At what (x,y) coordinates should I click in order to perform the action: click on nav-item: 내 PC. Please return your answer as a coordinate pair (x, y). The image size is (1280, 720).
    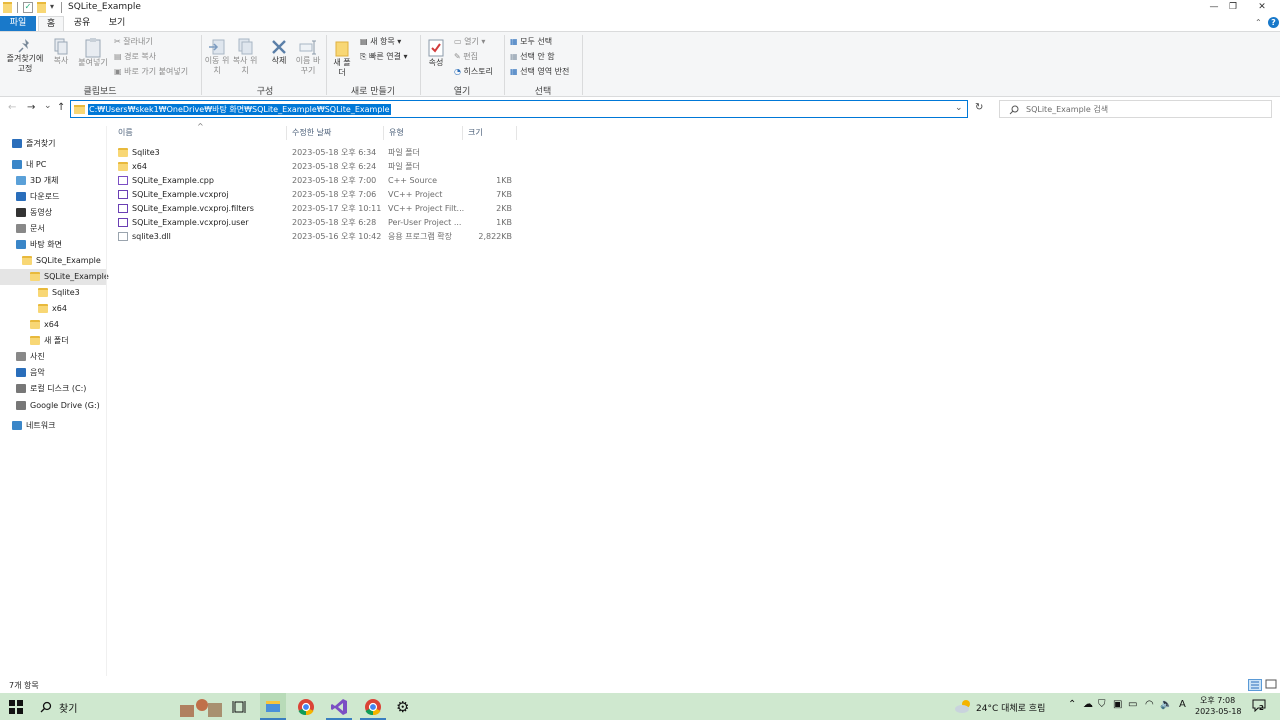
    Looking at the image, I should click on (53, 165).